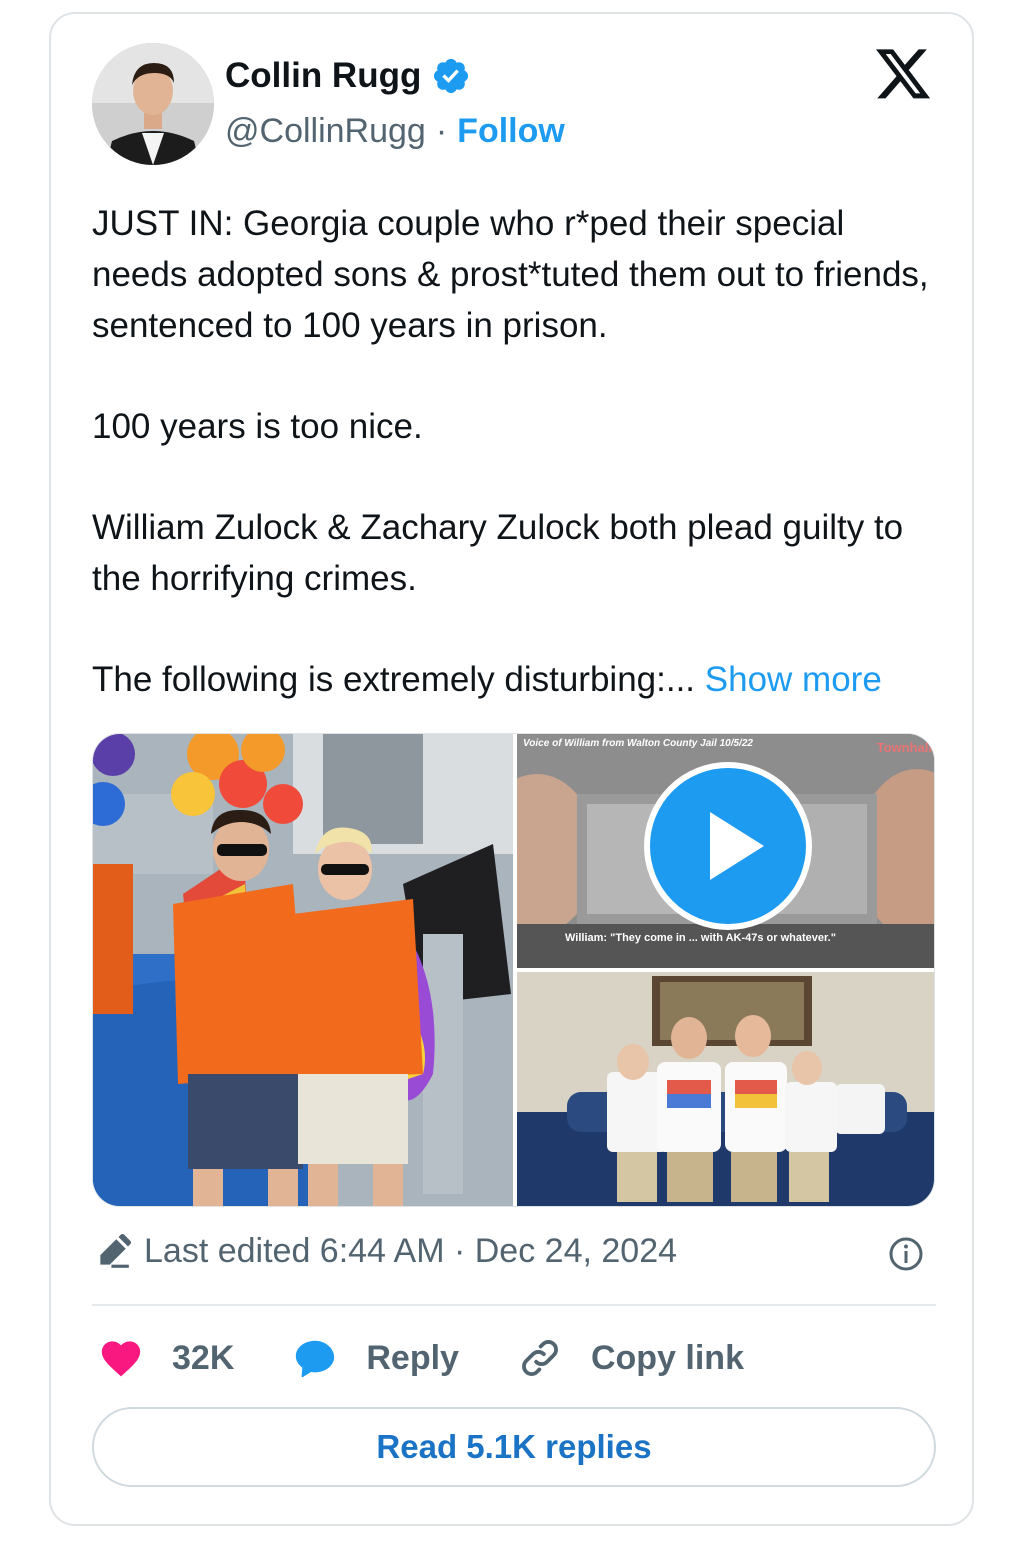 The width and height of the screenshot is (1024, 1548). What do you see at coordinates (451, 76) in the screenshot?
I see `verified-badge-icon` at bounding box center [451, 76].